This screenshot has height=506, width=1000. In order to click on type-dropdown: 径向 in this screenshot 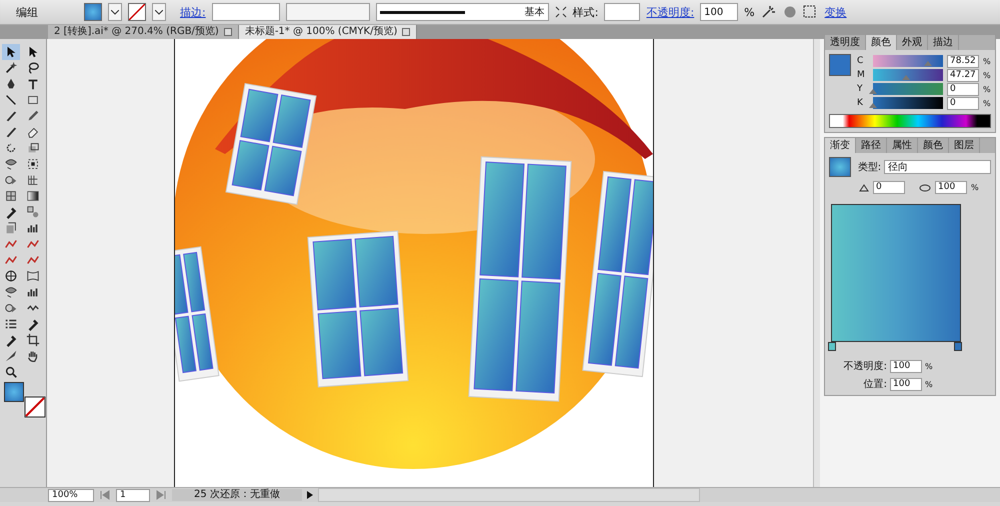, I will do `click(937, 167)`.